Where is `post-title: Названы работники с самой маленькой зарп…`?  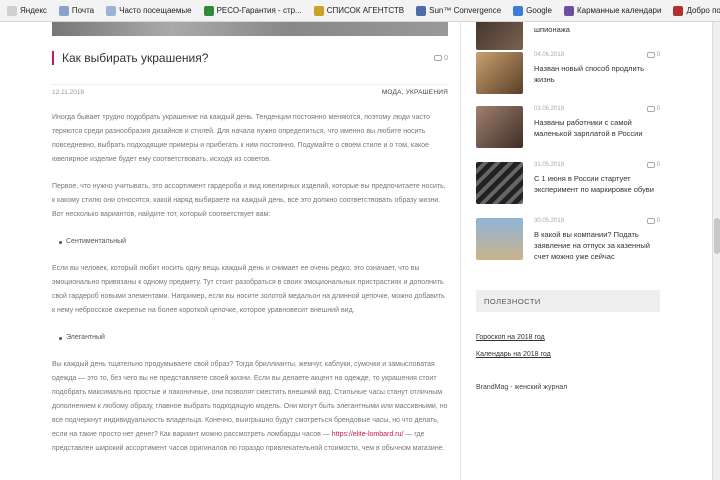 post-title: Названы работники с самой маленькой зарп… is located at coordinates (598, 128).